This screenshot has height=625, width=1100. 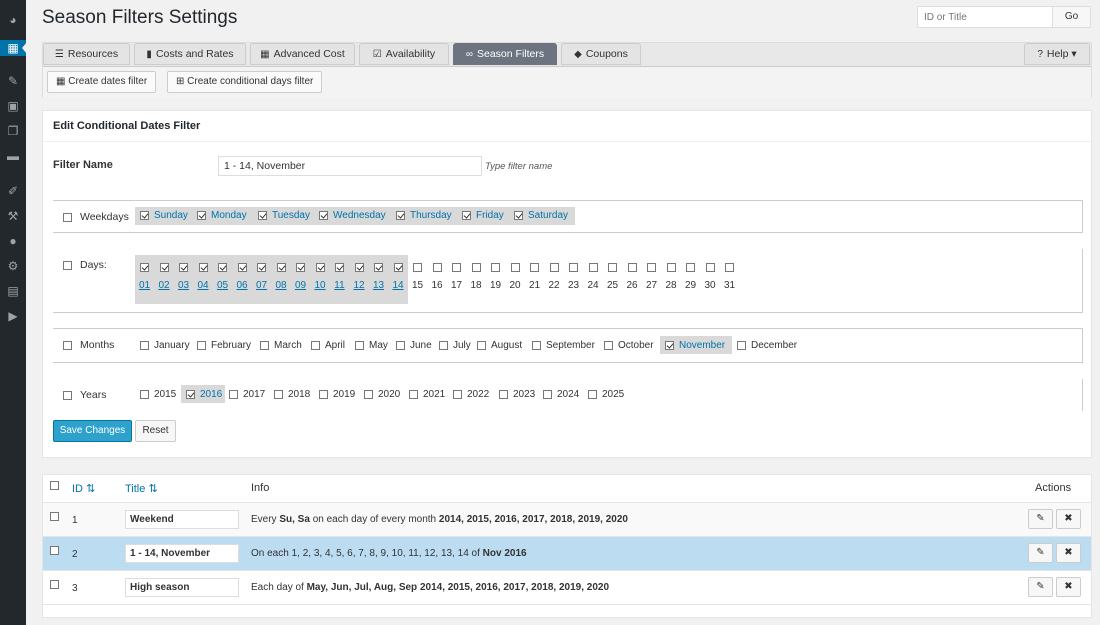 I want to click on month-may: May, so click(x=371, y=345).